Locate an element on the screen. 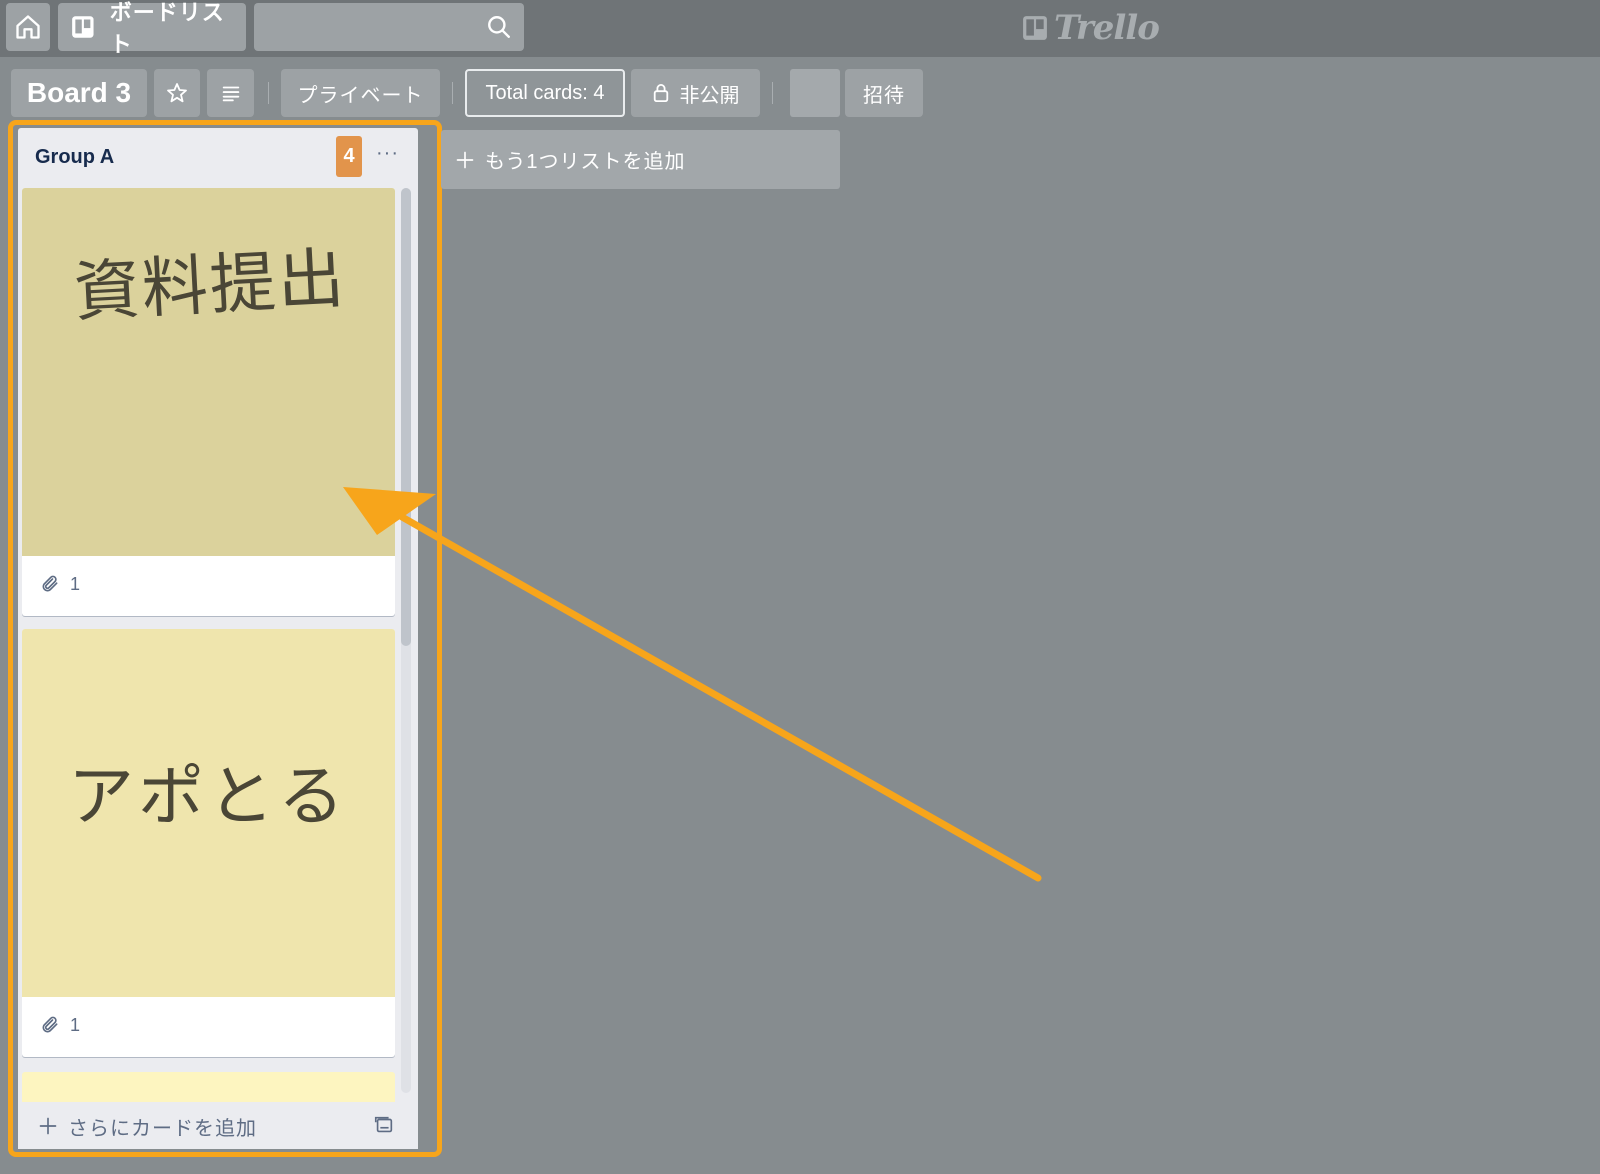 The image size is (1600, 1174). board-title: Board 3 is located at coordinates (79, 93).